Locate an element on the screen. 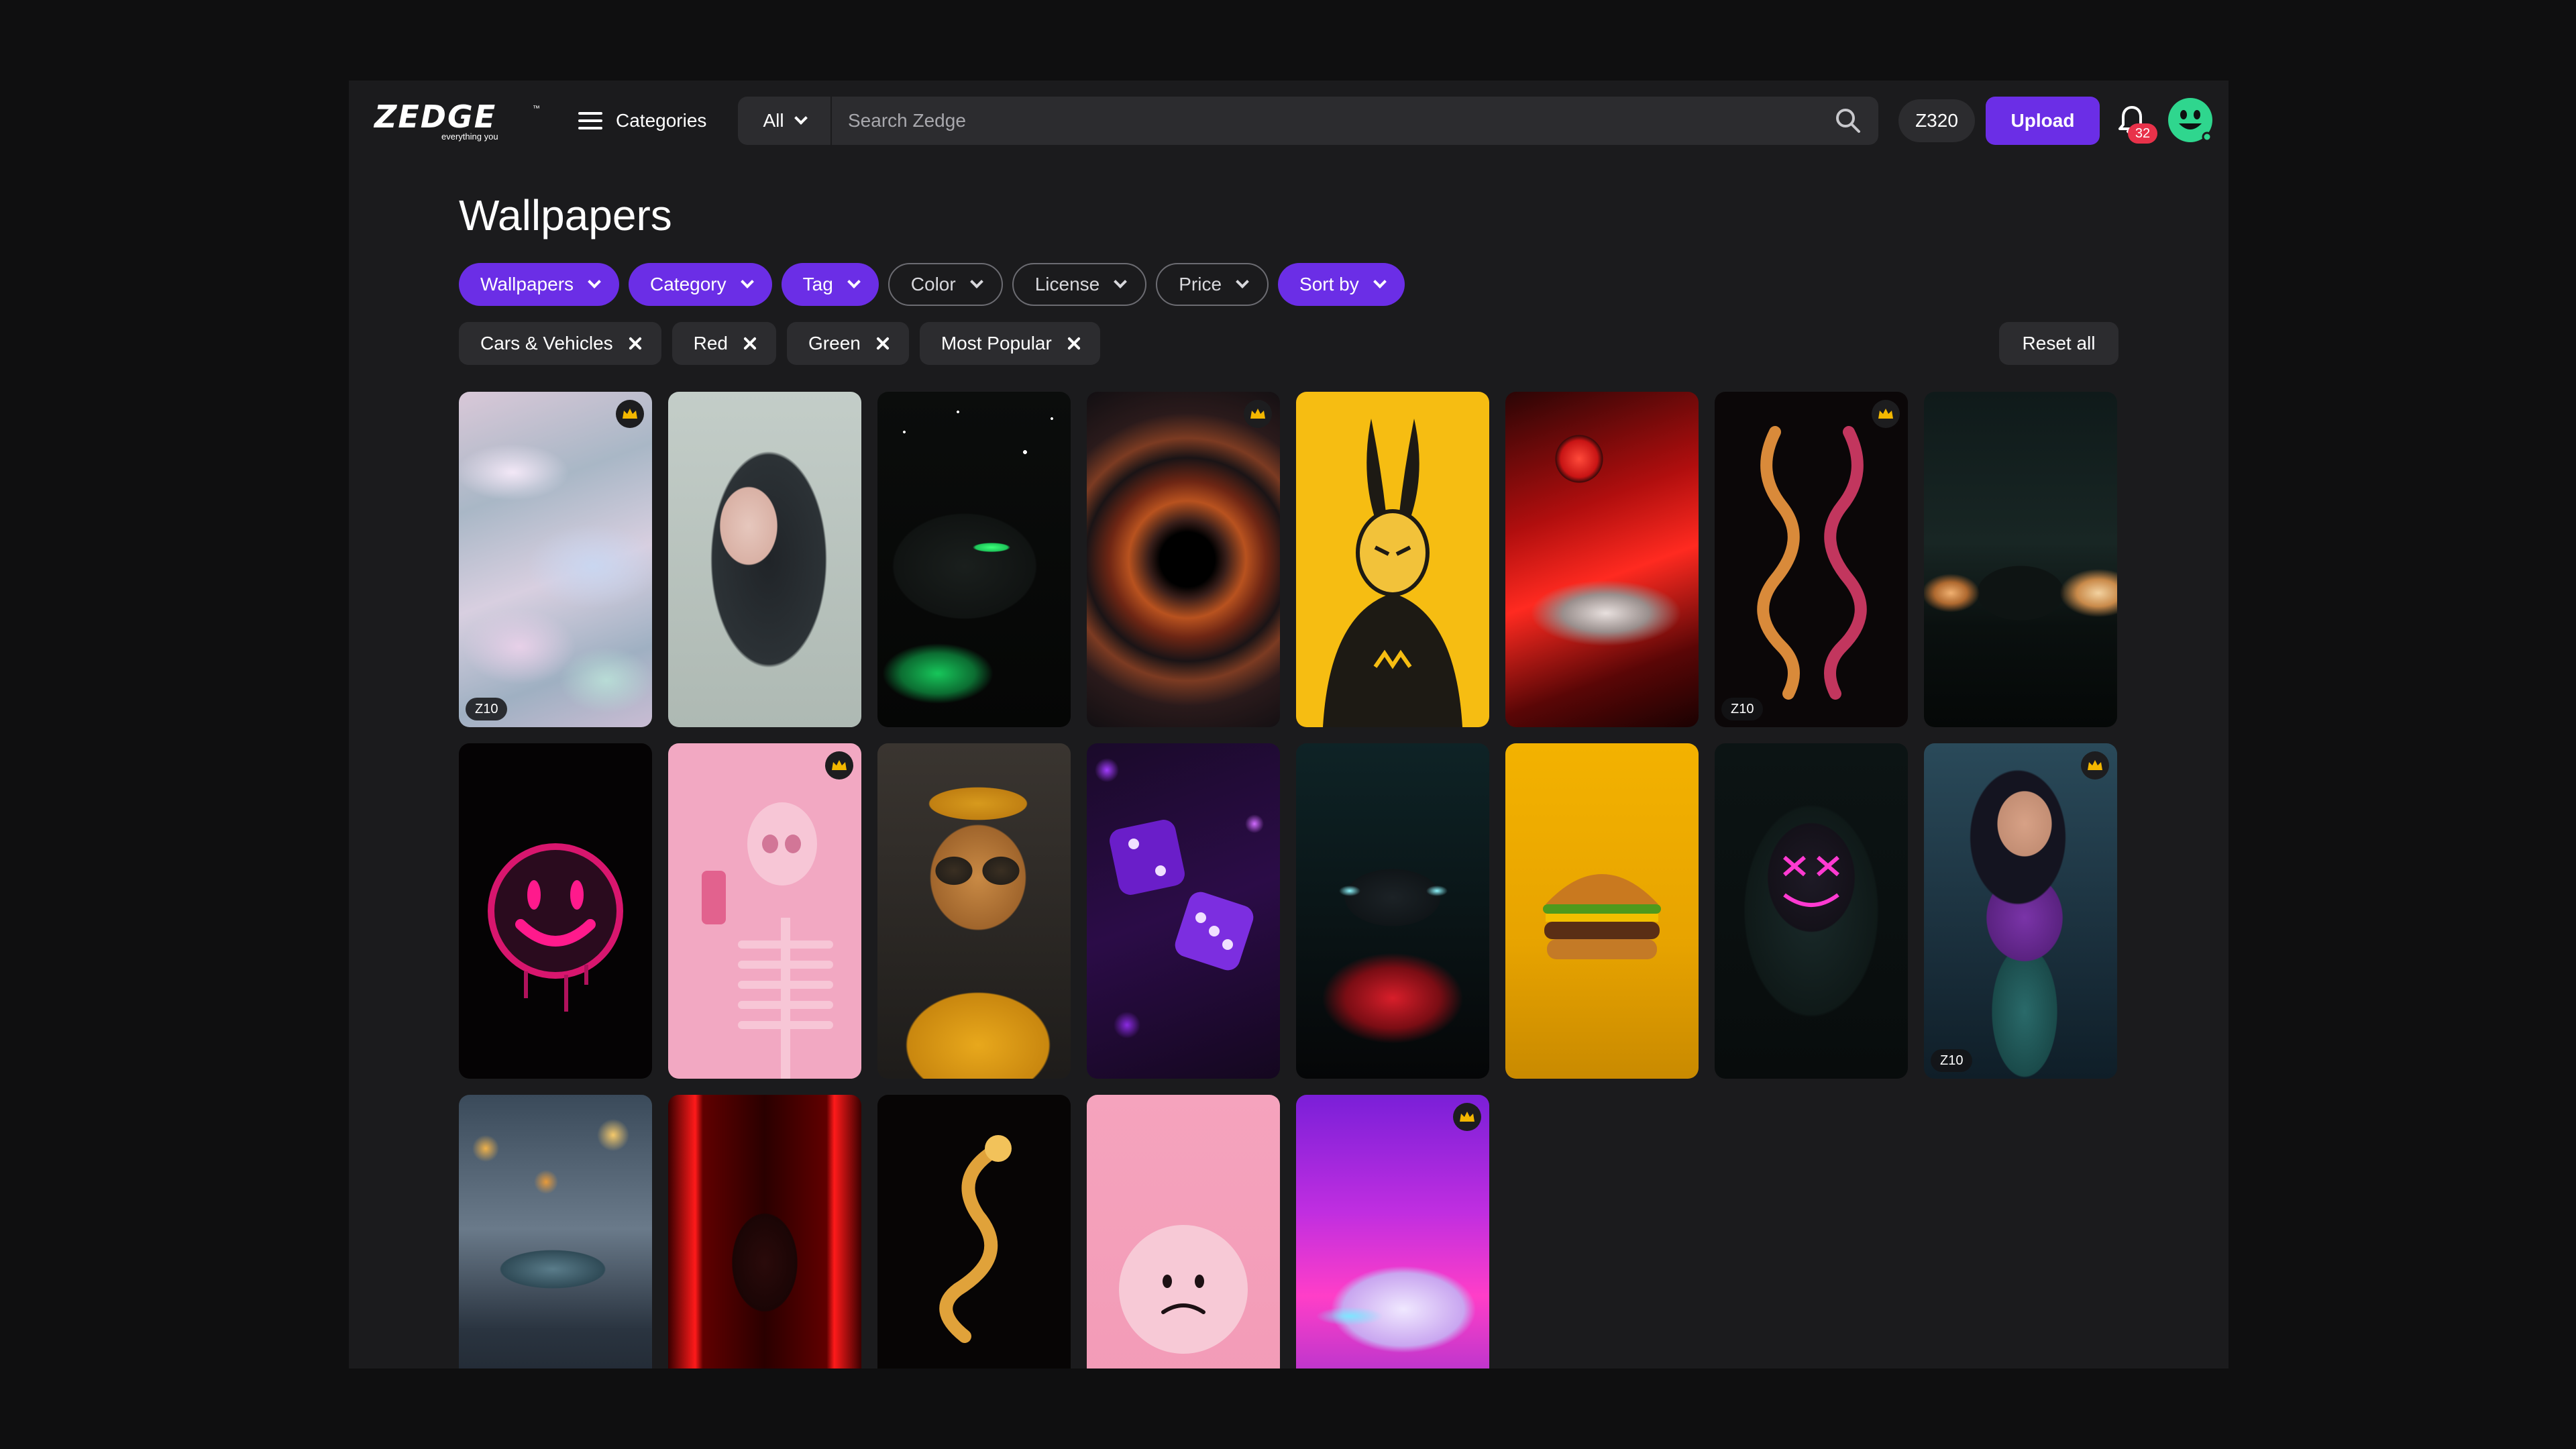 The width and height of the screenshot is (2576, 1449). user-avatar-icon is located at coordinates (2190, 120).